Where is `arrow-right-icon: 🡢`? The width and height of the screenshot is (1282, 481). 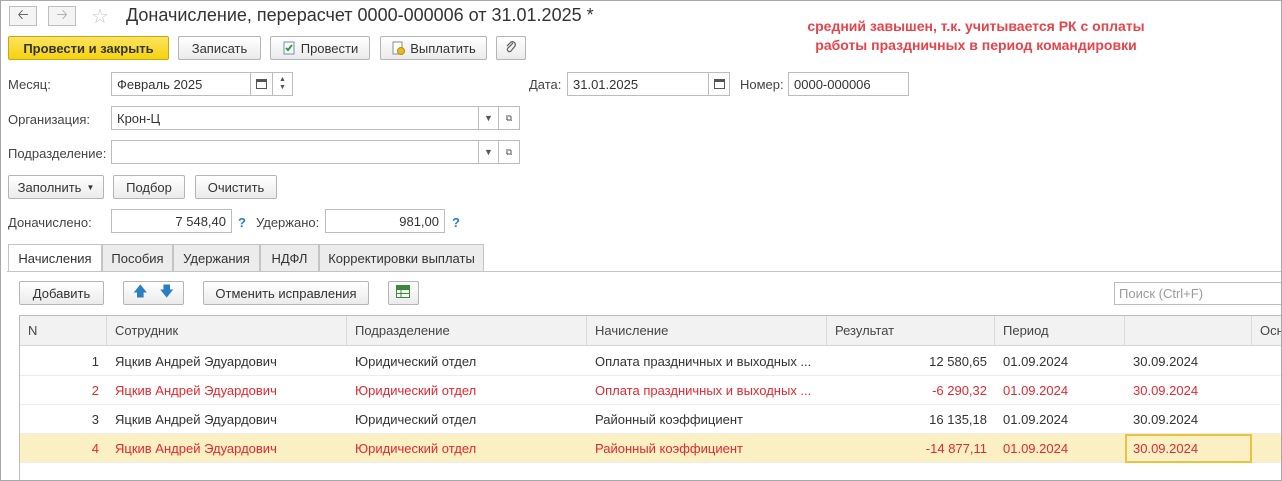 arrow-right-icon: 🡢 is located at coordinates (62, 14).